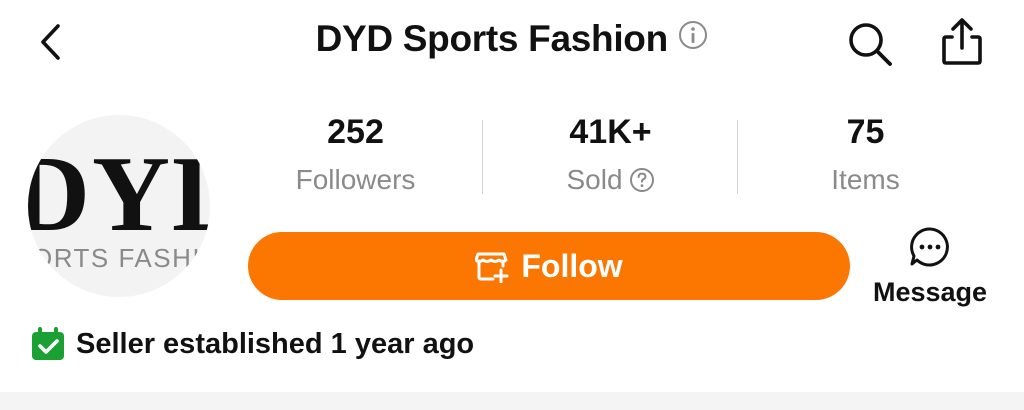 The image size is (1024, 410). What do you see at coordinates (610, 132) in the screenshot?
I see `sold-count: 41K+` at bounding box center [610, 132].